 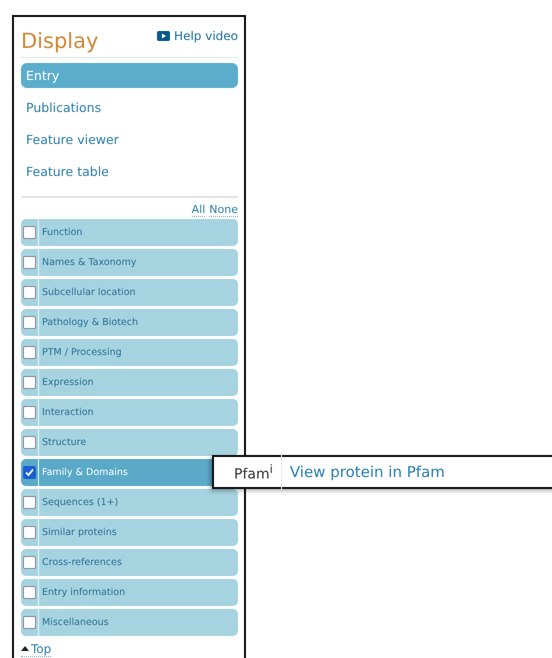 What do you see at coordinates (197, 36) in the screenshot?
I see `help-video-link: Help video` at bounding box center [197, 36].